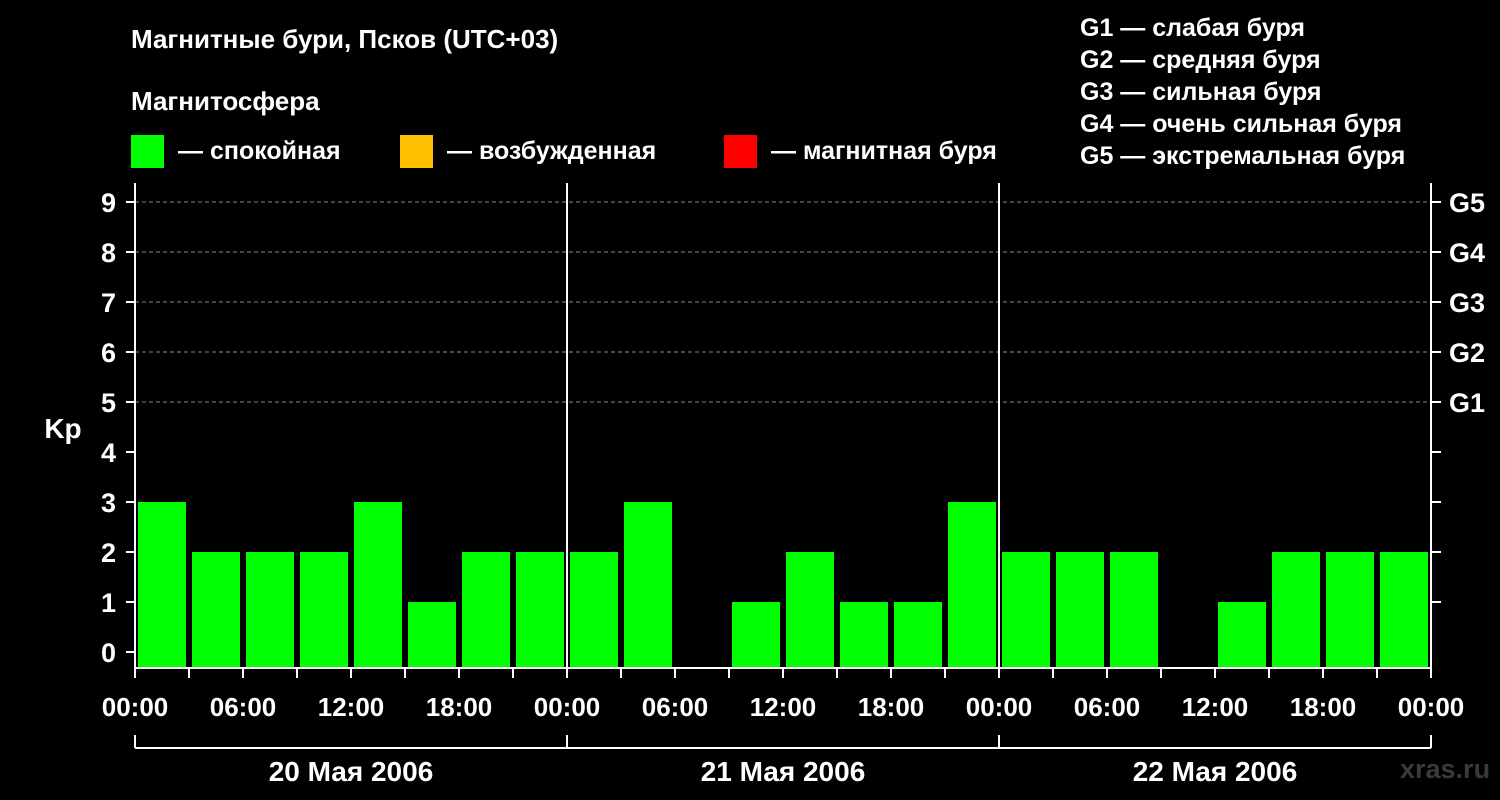 This screenshot has height=800, width=1500. Describe the element at coordinates (1467, 303) in the screenshot. I see `g-scale-label: G3` at that location.